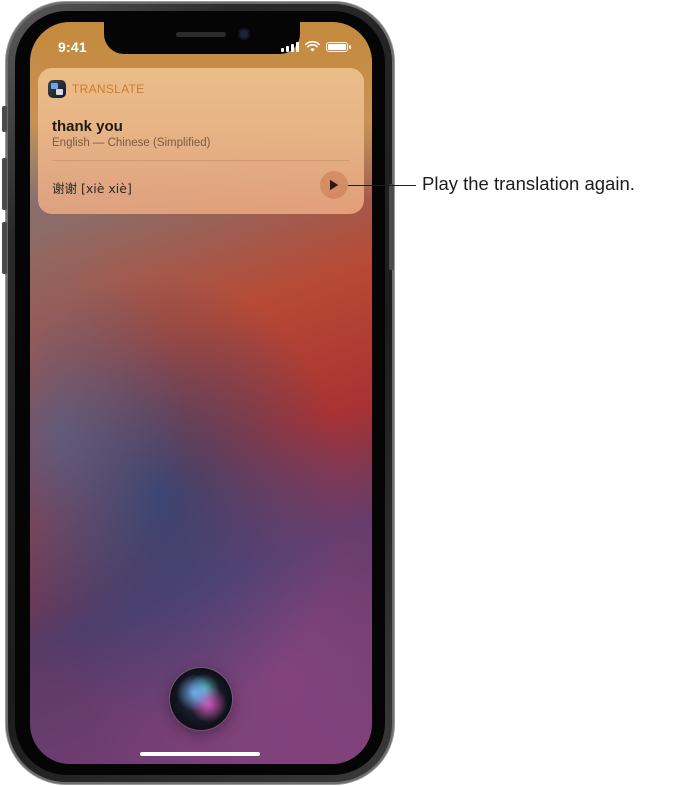 Image resolution: width=691 pixels, height=786 pixels. What do you see at coordinates (200, 754) in the screenshot?
I see `home-indicator` at bounding box center [200, 754].